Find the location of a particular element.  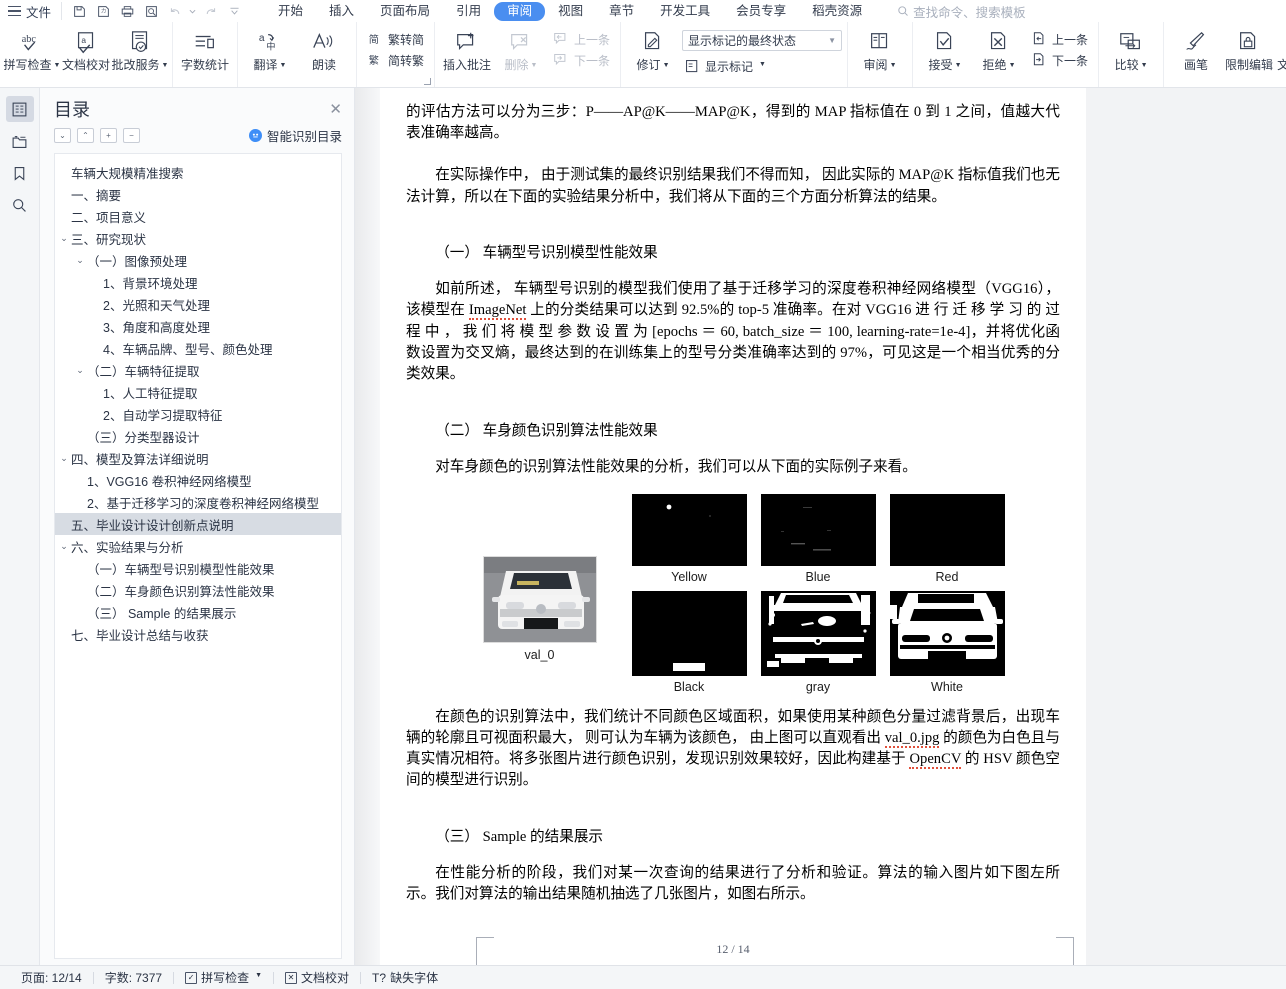

outline-item: （一）车辆型号识别模型性能效果 is located at coordinates (198, 568).